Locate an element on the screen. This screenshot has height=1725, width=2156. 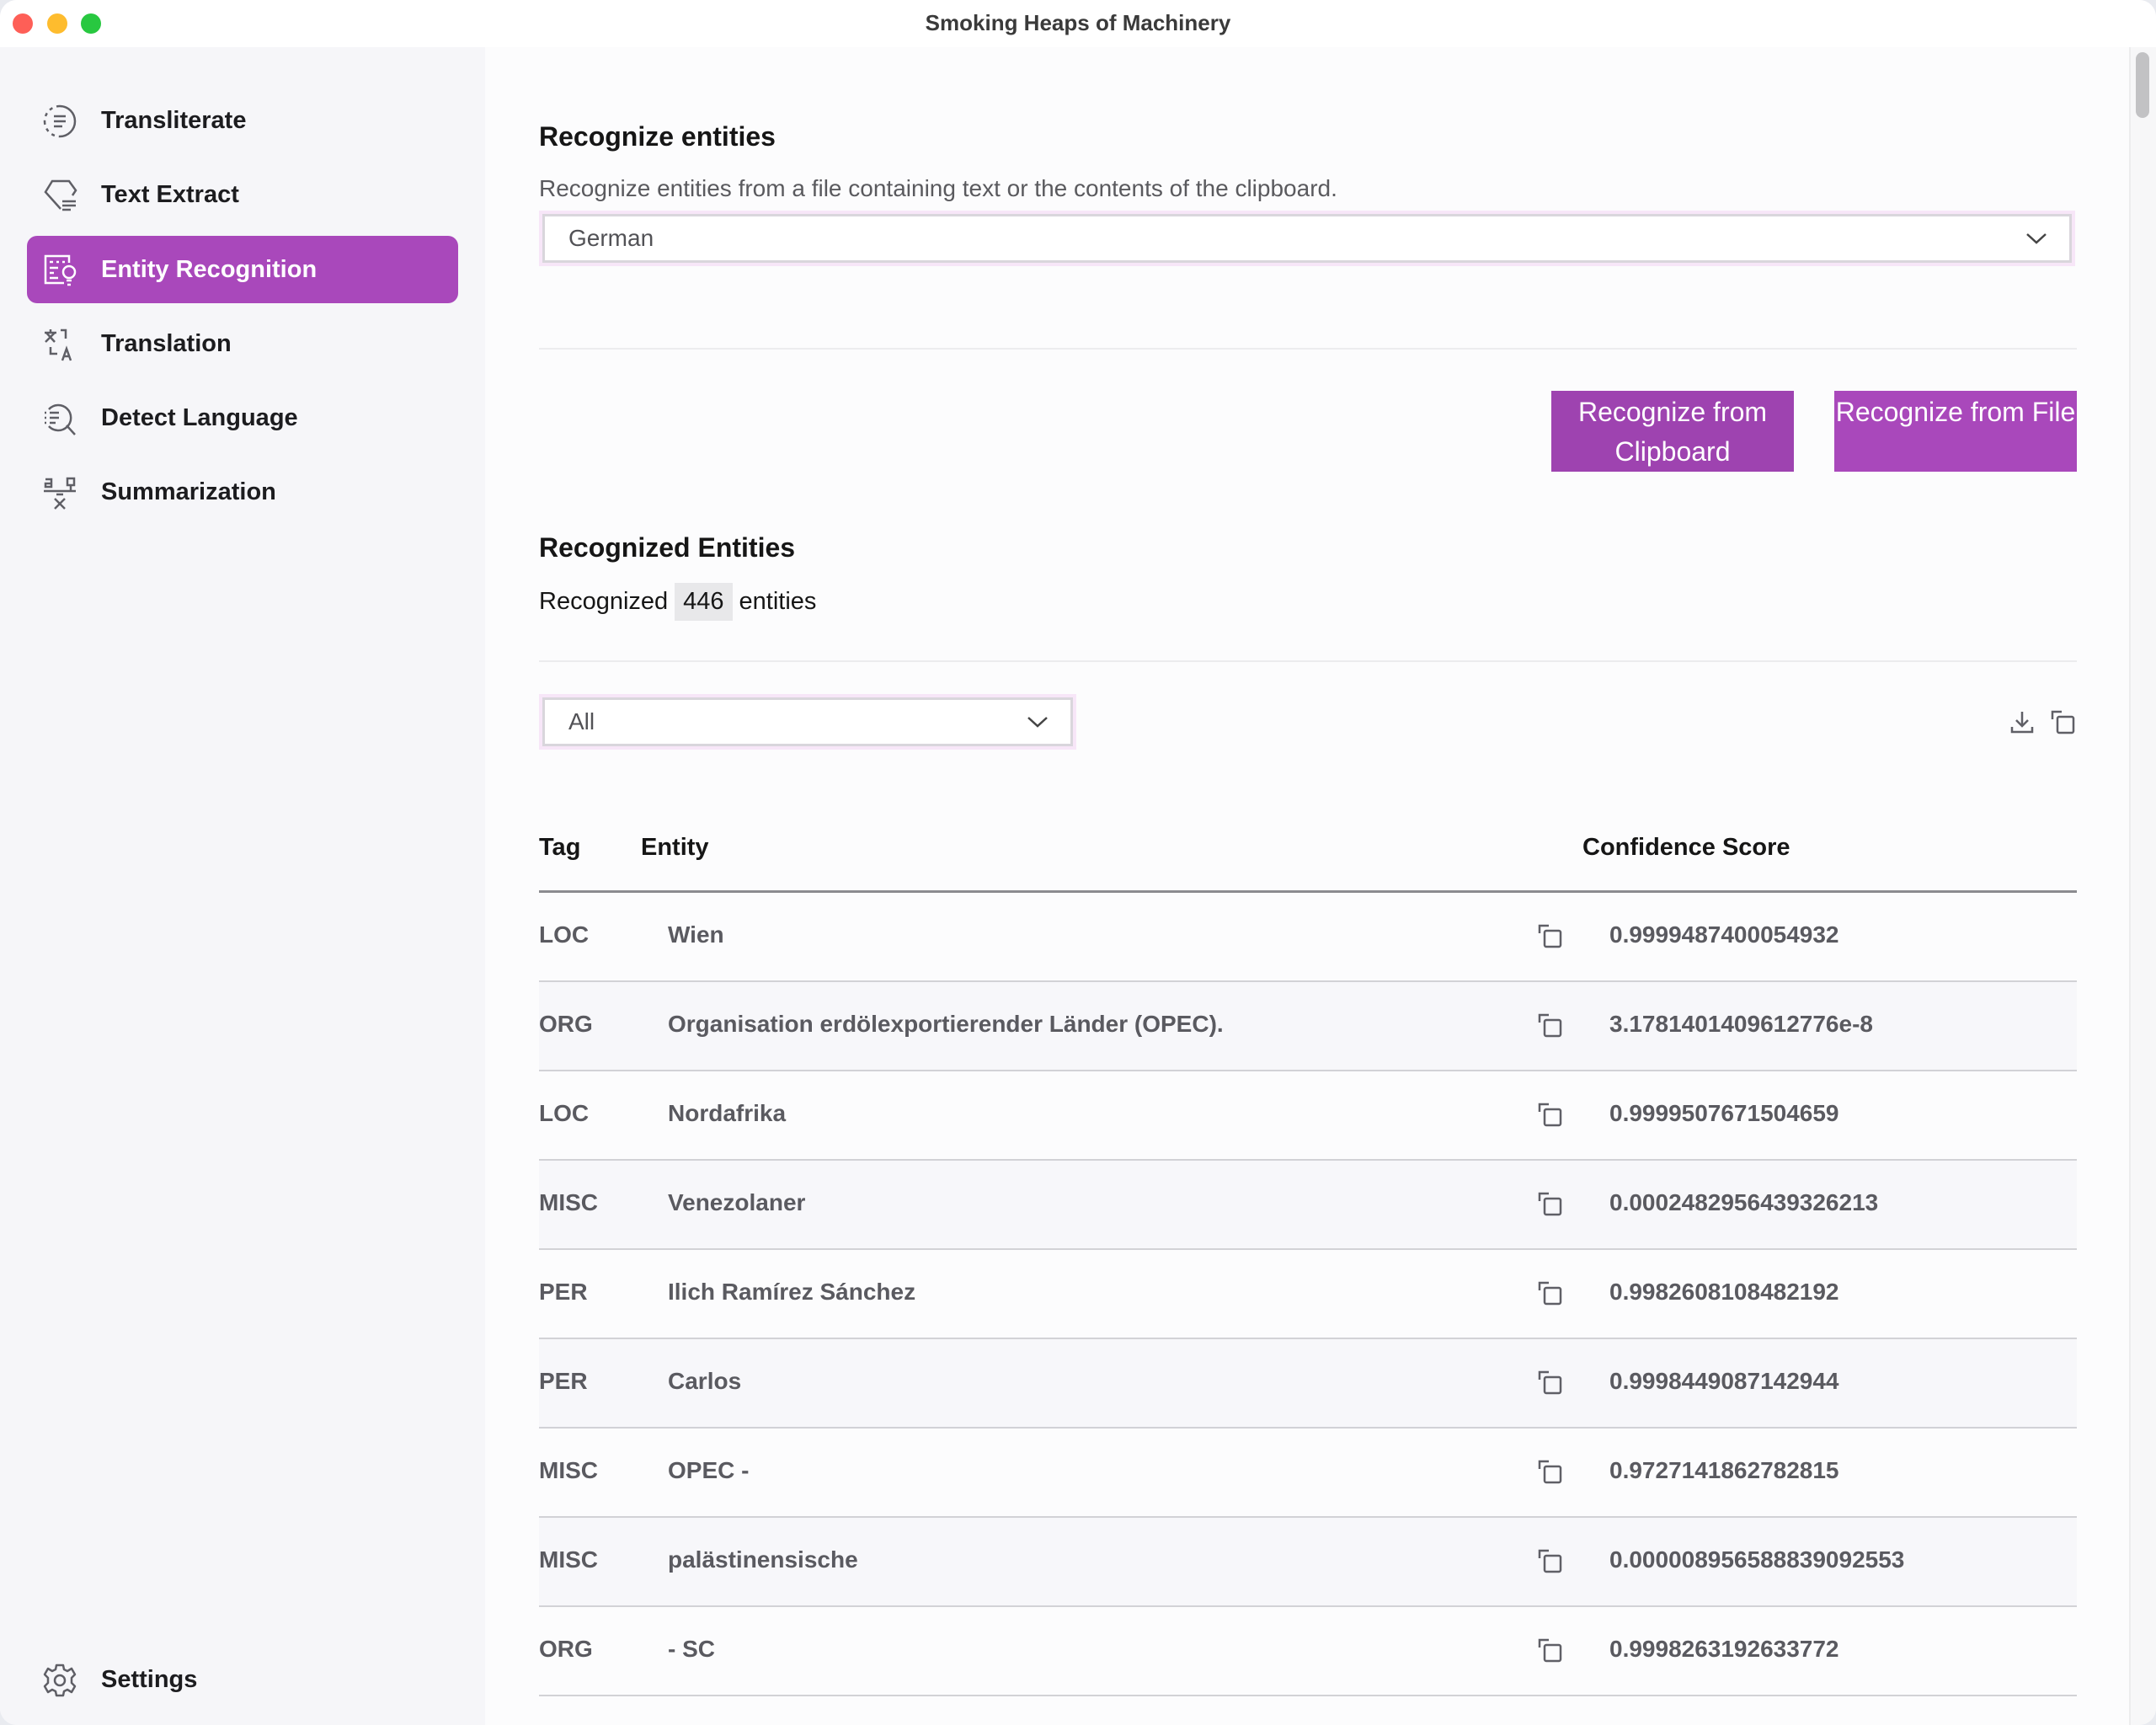
recognize-from-file-button: Recognize from File is located at coordinates (1956, 431).